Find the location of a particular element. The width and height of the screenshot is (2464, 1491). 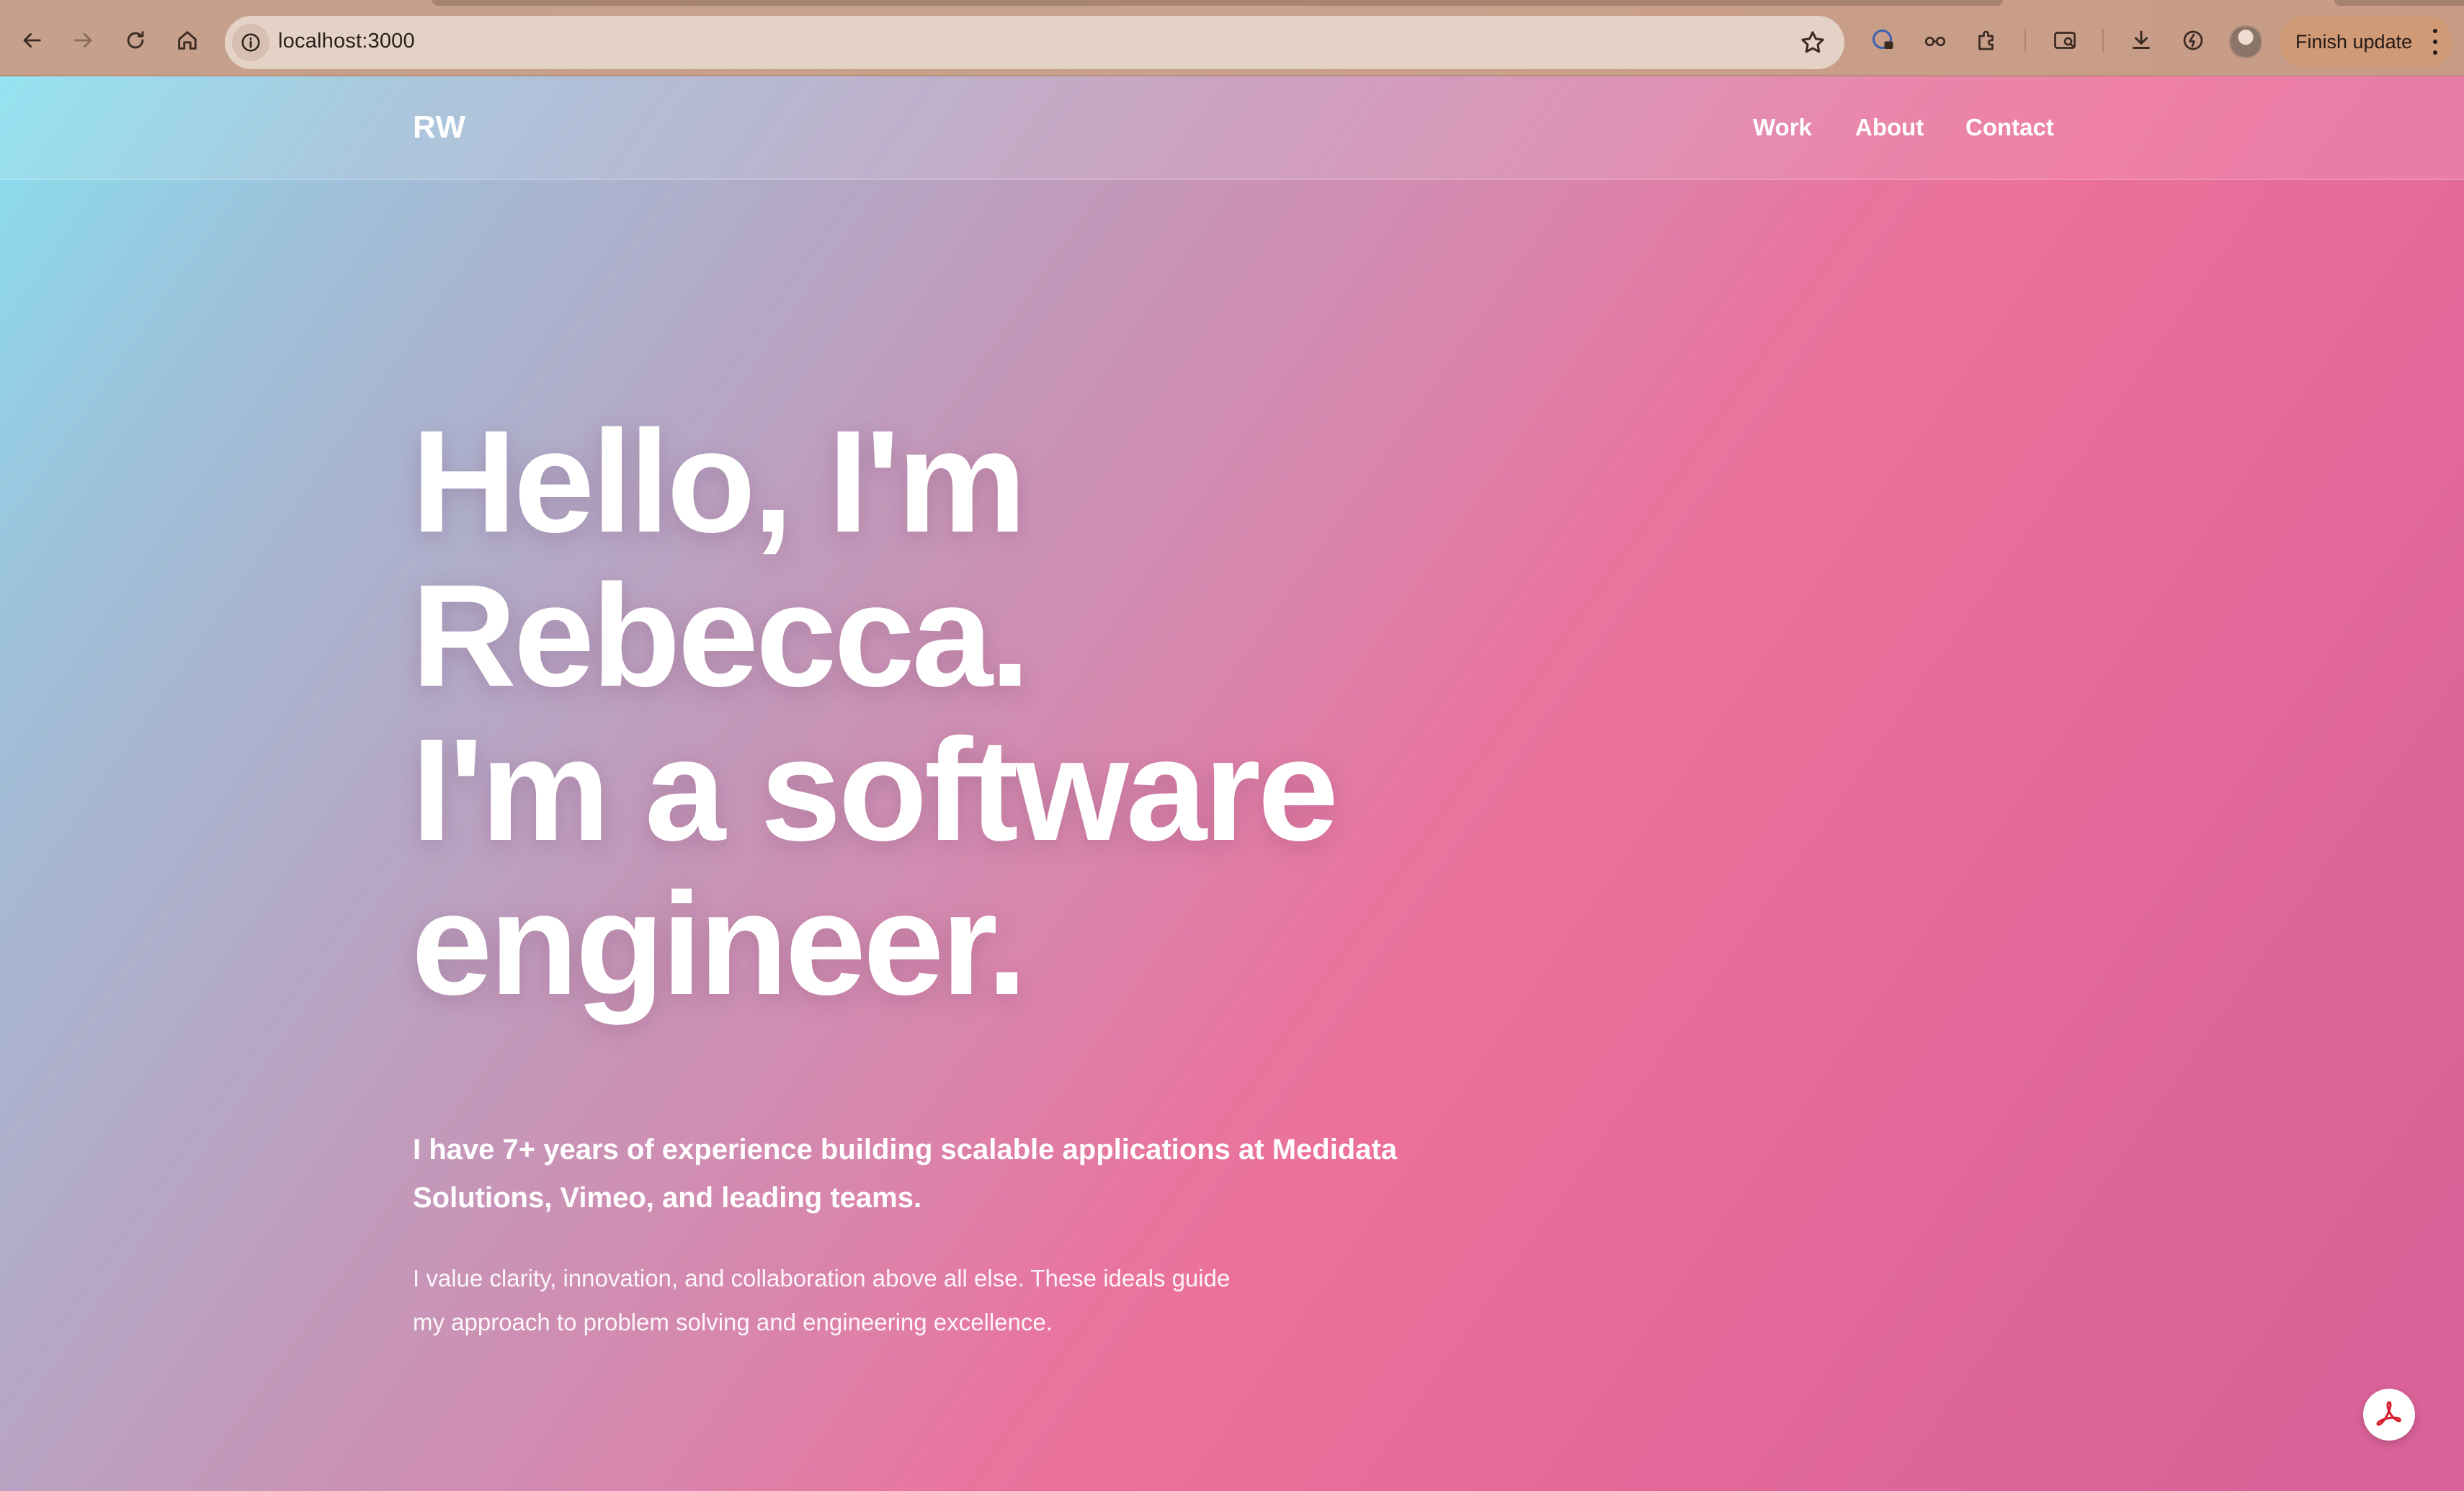

reload-button is located at coordinates (135, 40).